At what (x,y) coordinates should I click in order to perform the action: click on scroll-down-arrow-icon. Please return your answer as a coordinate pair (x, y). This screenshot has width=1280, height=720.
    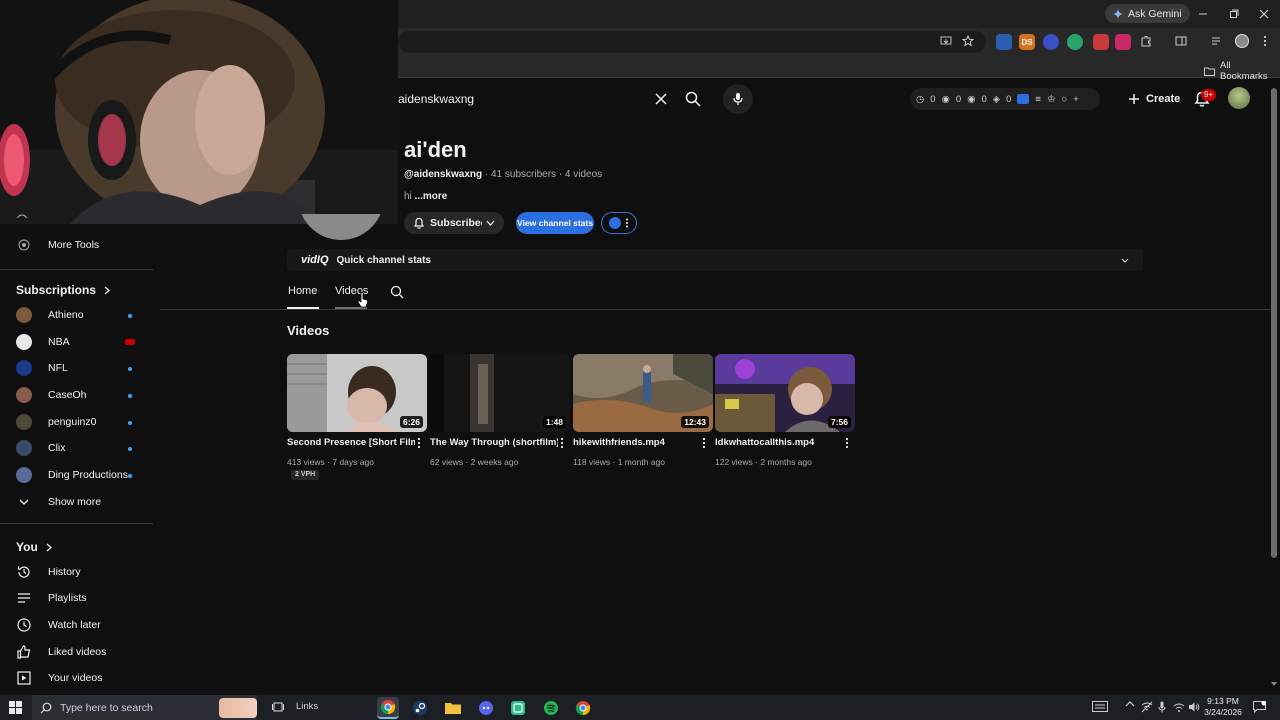
    Looking at the image, I should click on (1274, 684).